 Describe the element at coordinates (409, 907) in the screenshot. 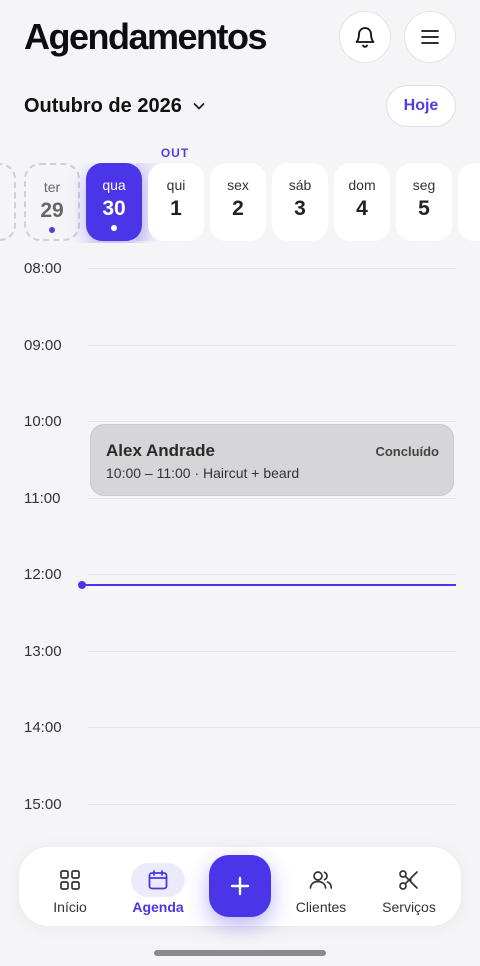

I see `nav-label: Serviços` at that location.